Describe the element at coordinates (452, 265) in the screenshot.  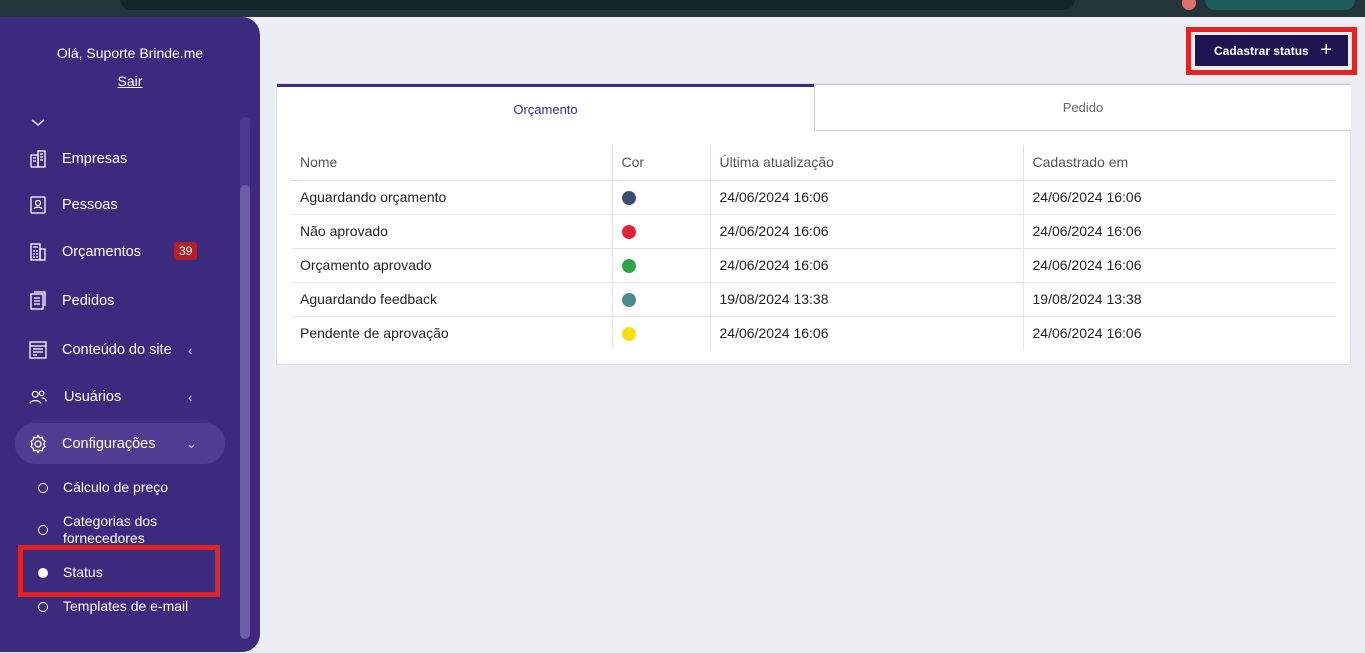
I see `cell-name: Orçamento aprovado` at that location.